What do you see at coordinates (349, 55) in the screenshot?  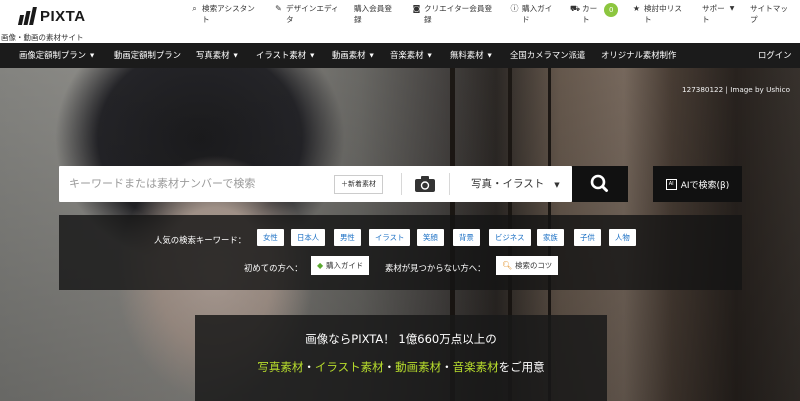 I see `nav-label: 動画素材` at bounding box center [349, 55].